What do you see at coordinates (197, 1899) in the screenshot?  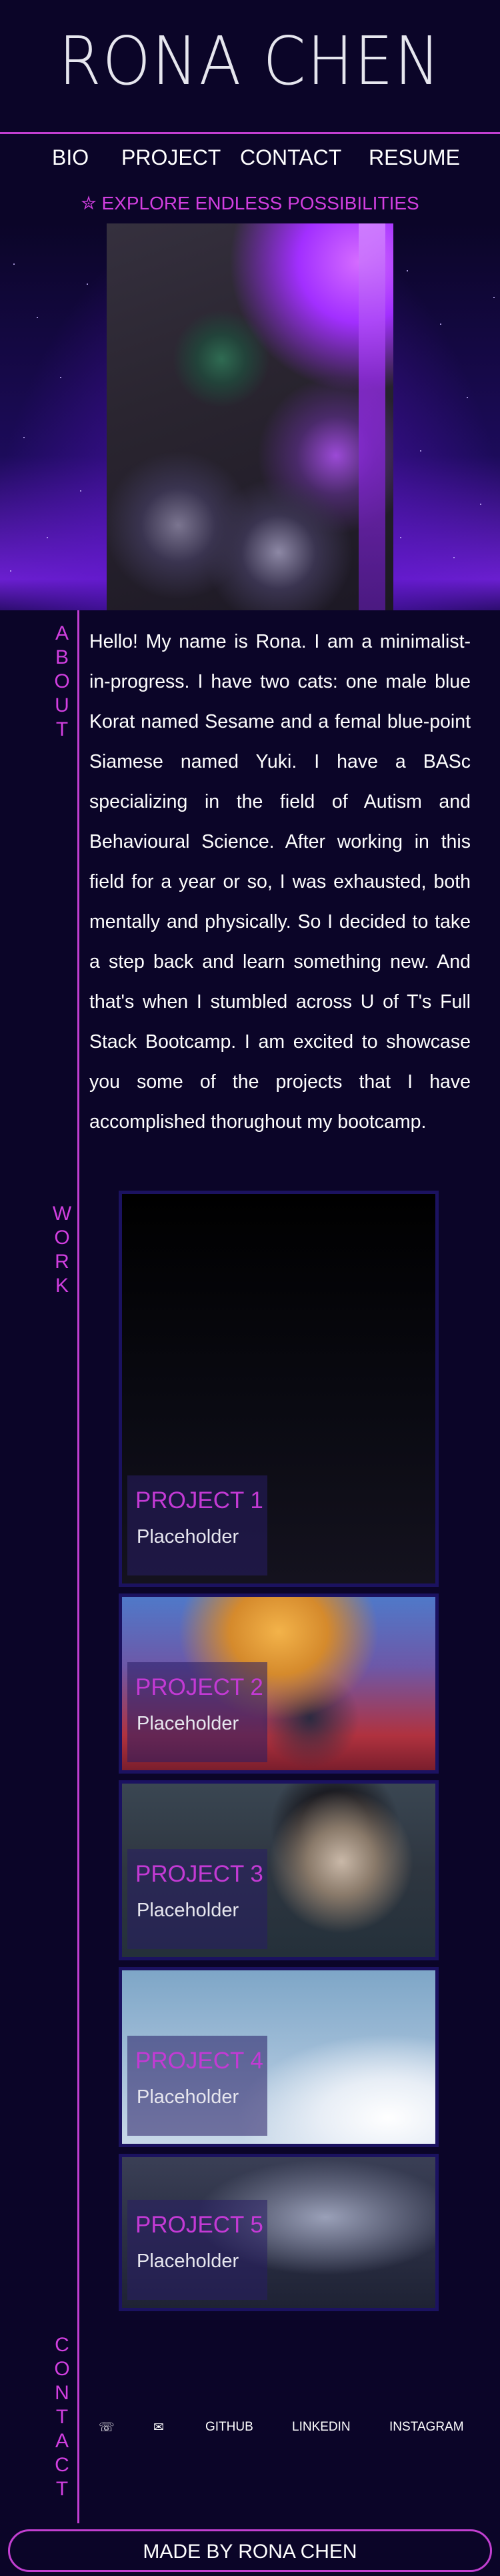 I see `project-caption: PROJECT 3 Placeholder` at bounding box center [197, 1899].